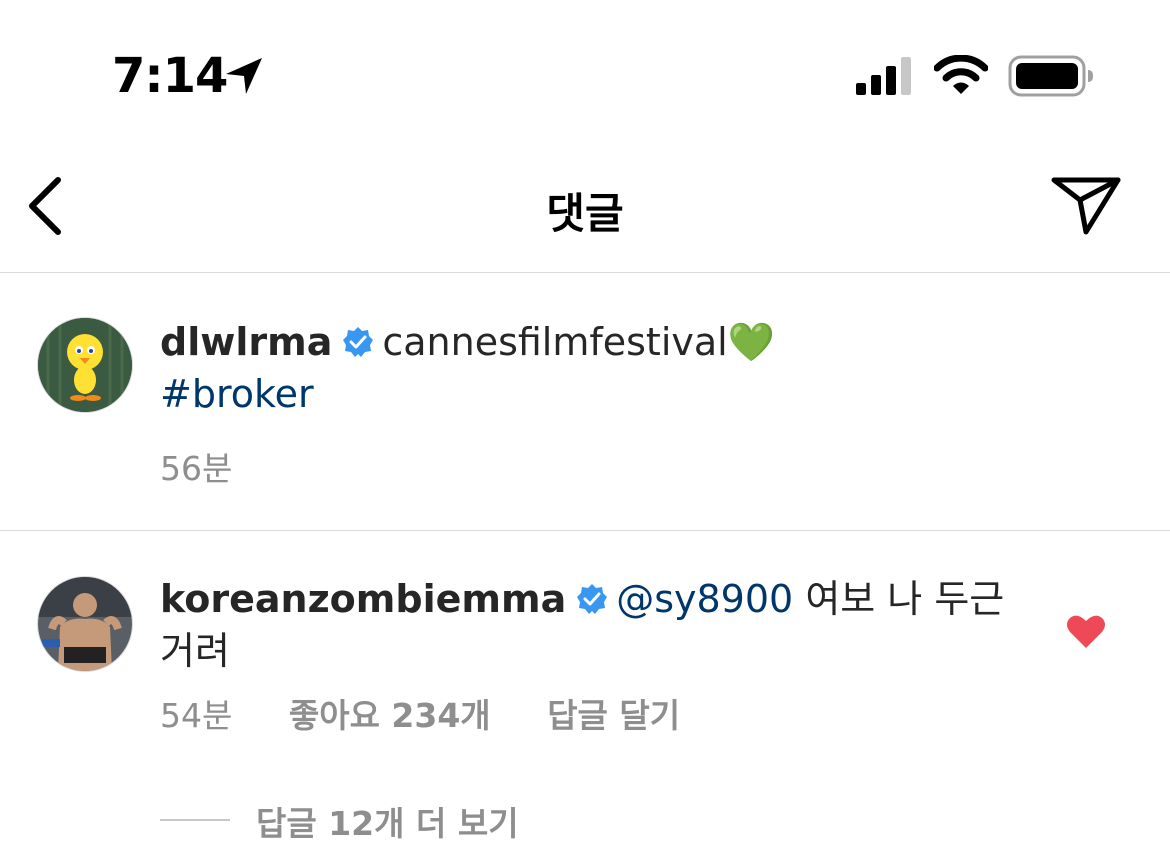 The width and height of the screenshot is (1170, 859). I want to click on caption-text: dlwlrma cannesfilmfestival💚 #broker, so click(590, 368).